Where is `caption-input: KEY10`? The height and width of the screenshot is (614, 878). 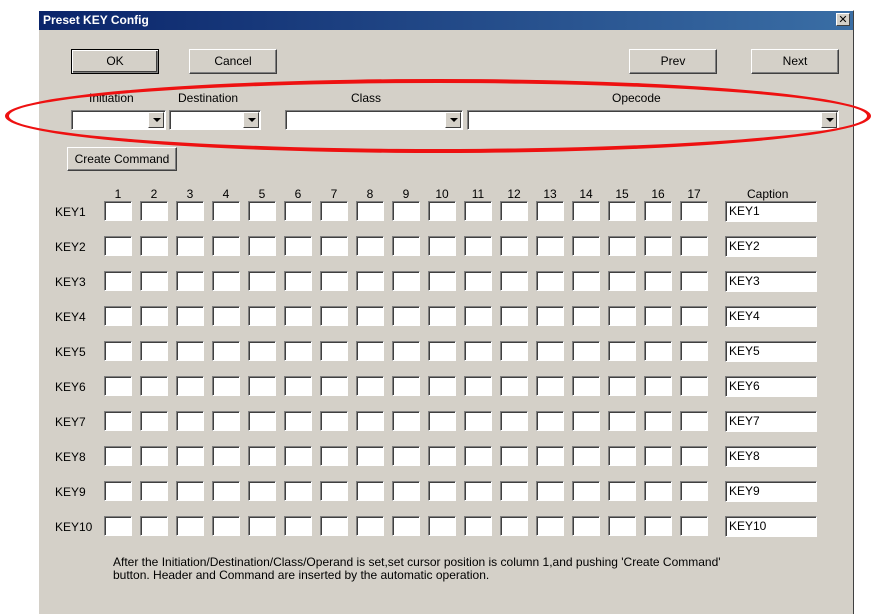 caption-input: KEY10 is located at coordinates (771, 526).